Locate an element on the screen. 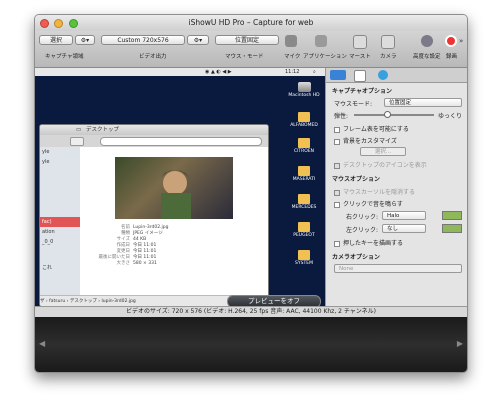  preferences-label: 高度な設定 is located at coordinates (427, 57).